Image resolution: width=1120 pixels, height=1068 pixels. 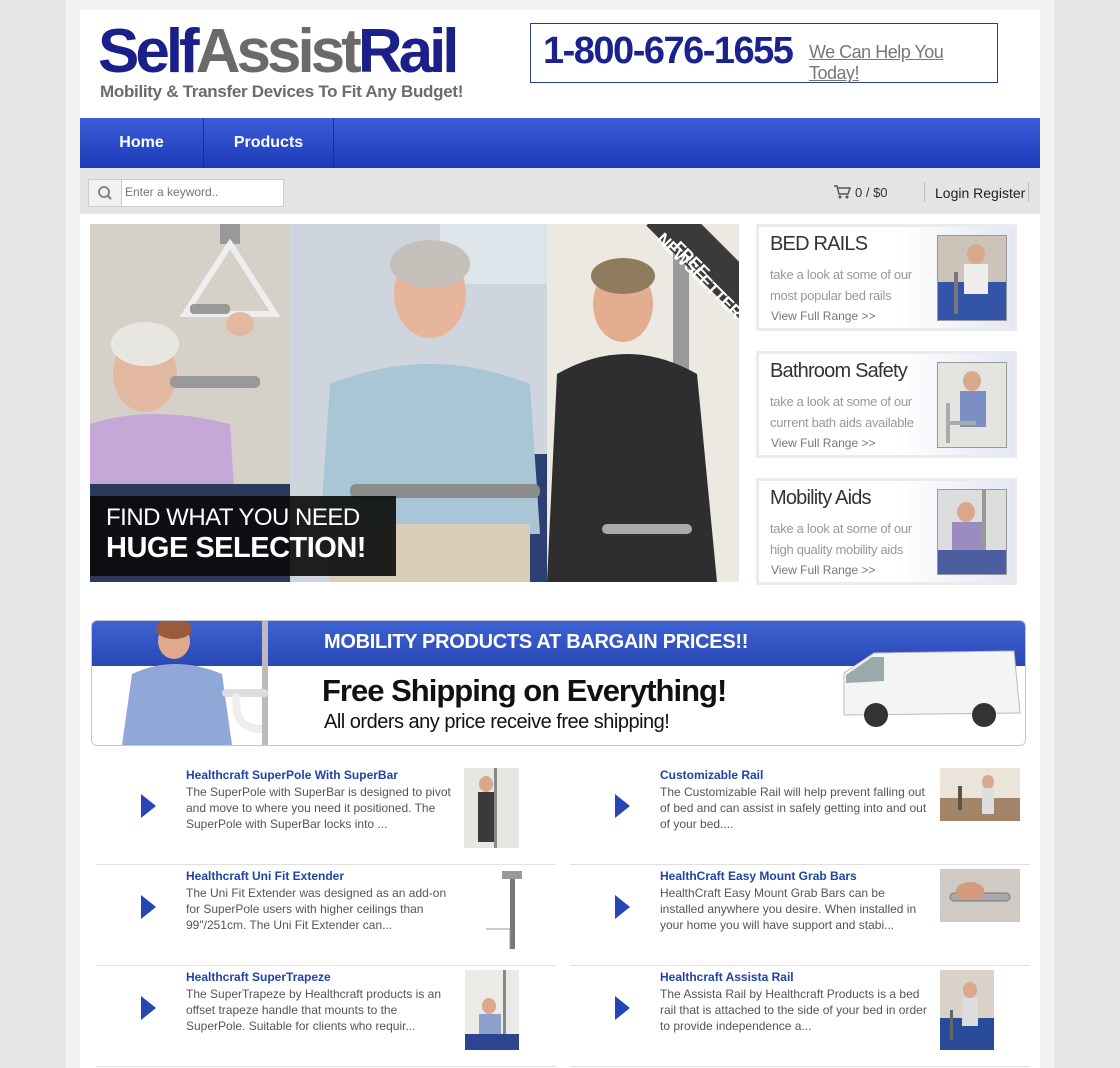 I want to click on register-link: Register, so click(x=999, y=193).